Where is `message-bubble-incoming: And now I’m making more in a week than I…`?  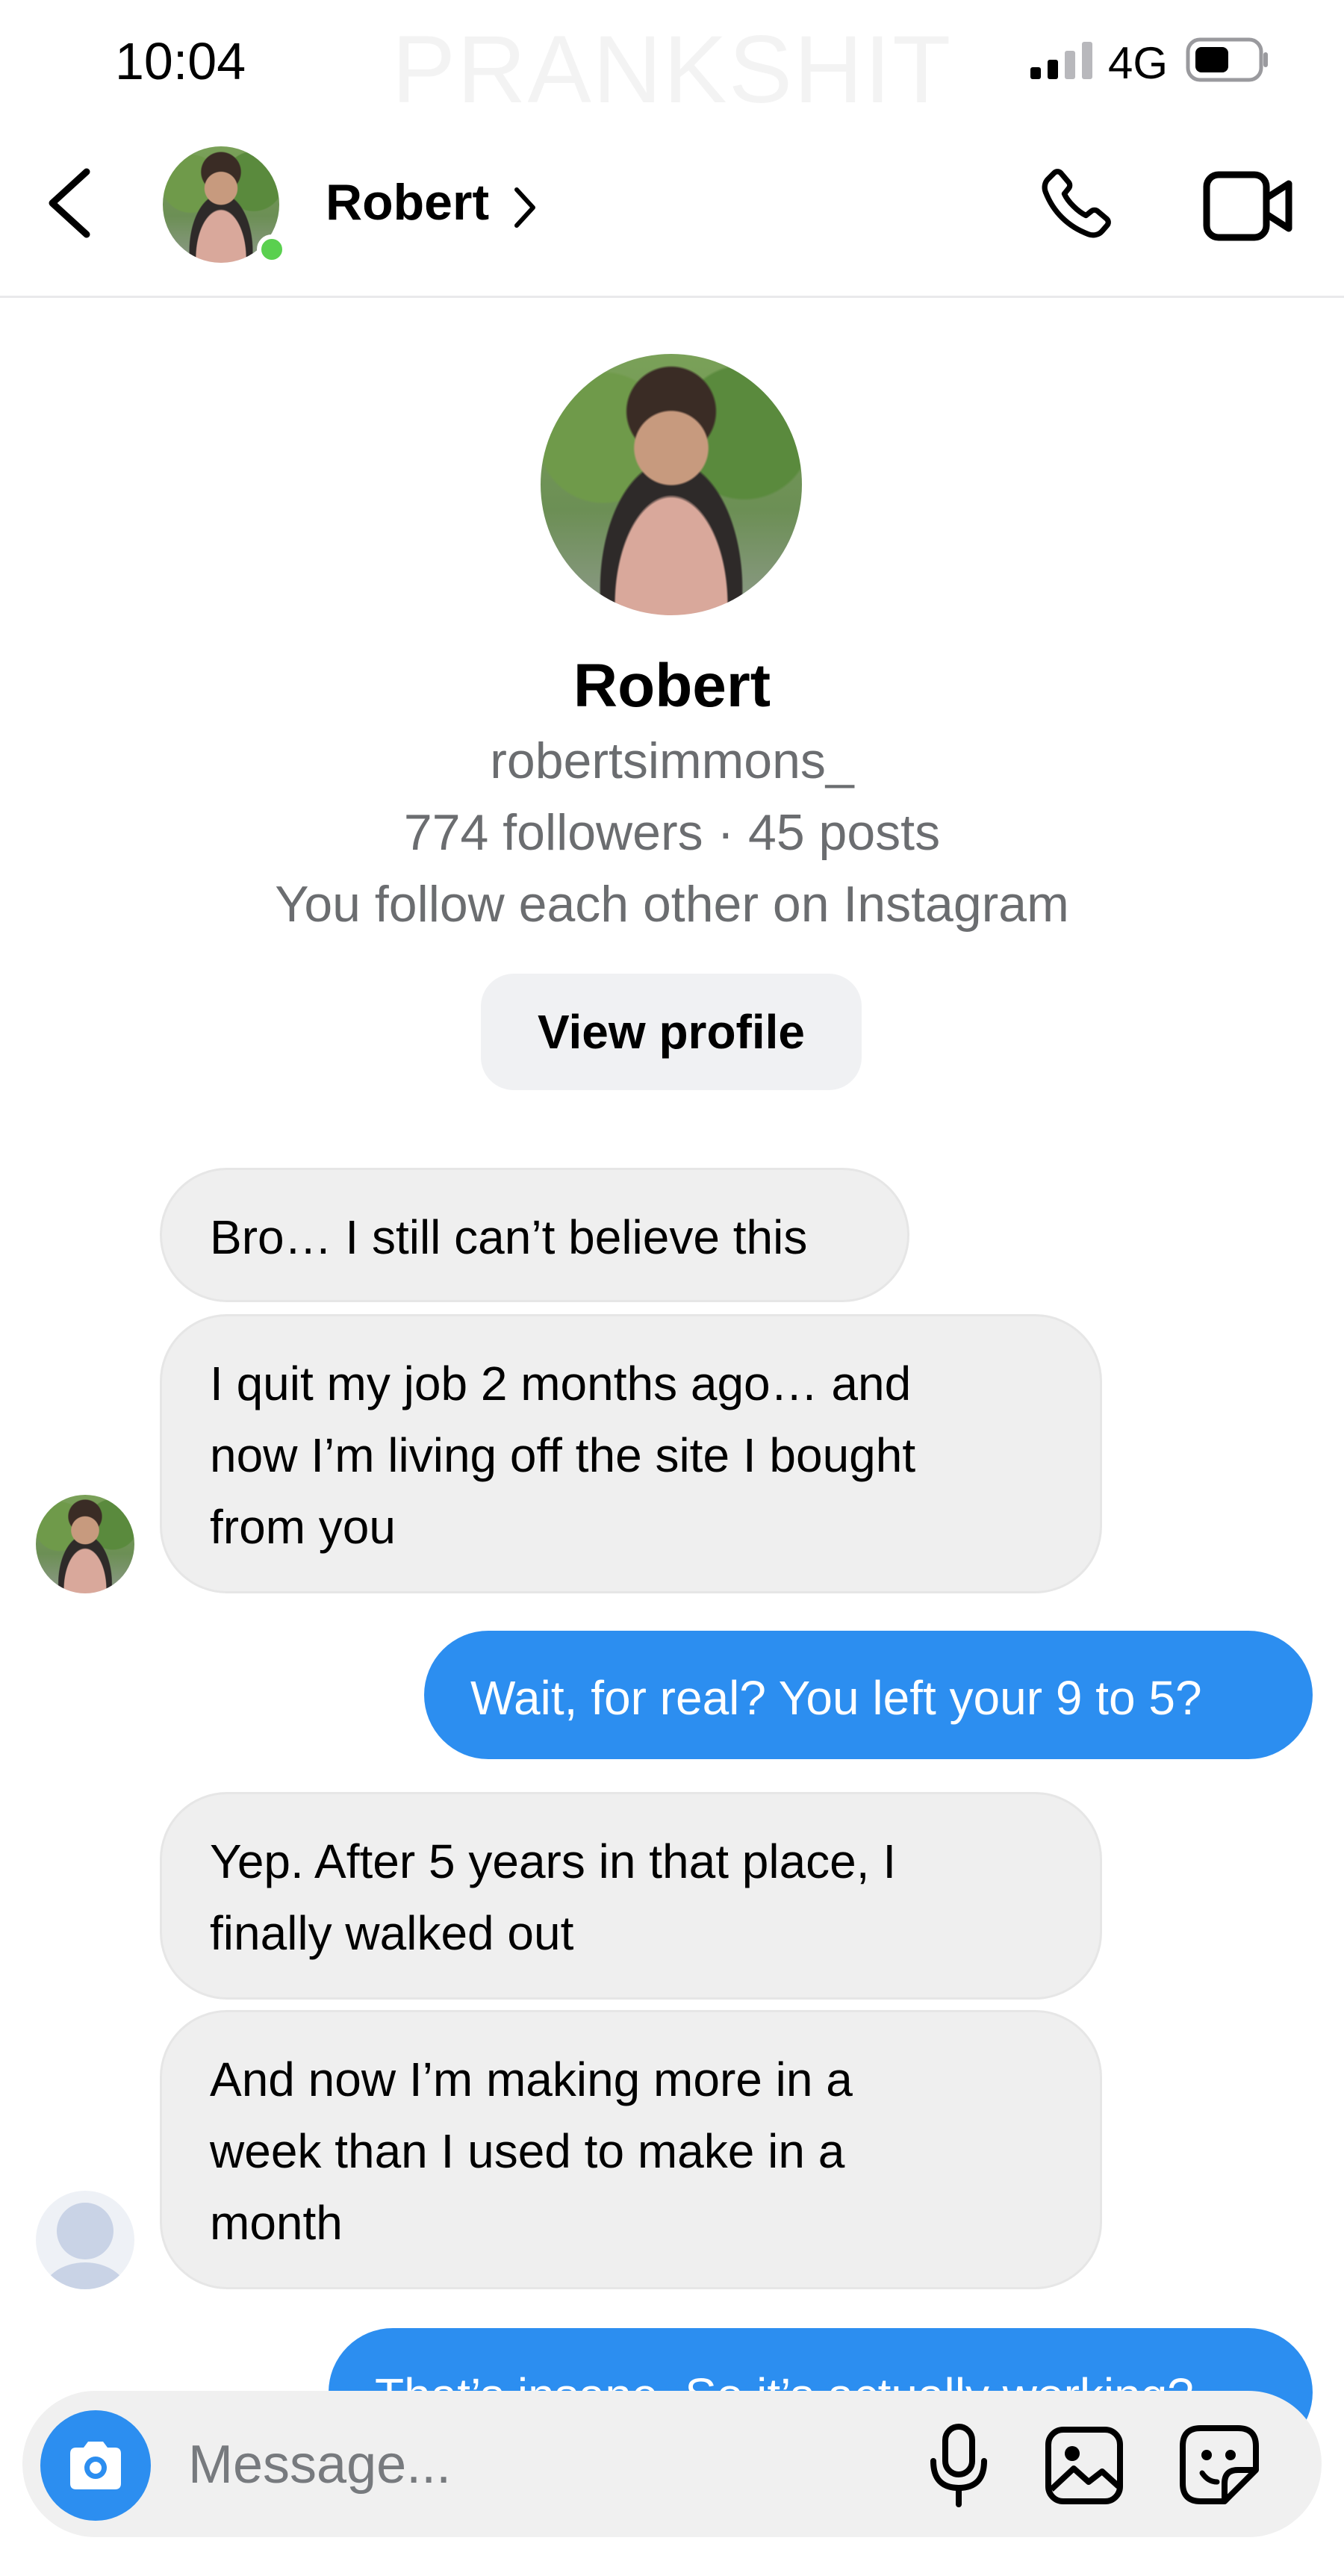
message-bubble-incoming: And now I’m making more in a week than I… is located at coordinates (631, 2149).